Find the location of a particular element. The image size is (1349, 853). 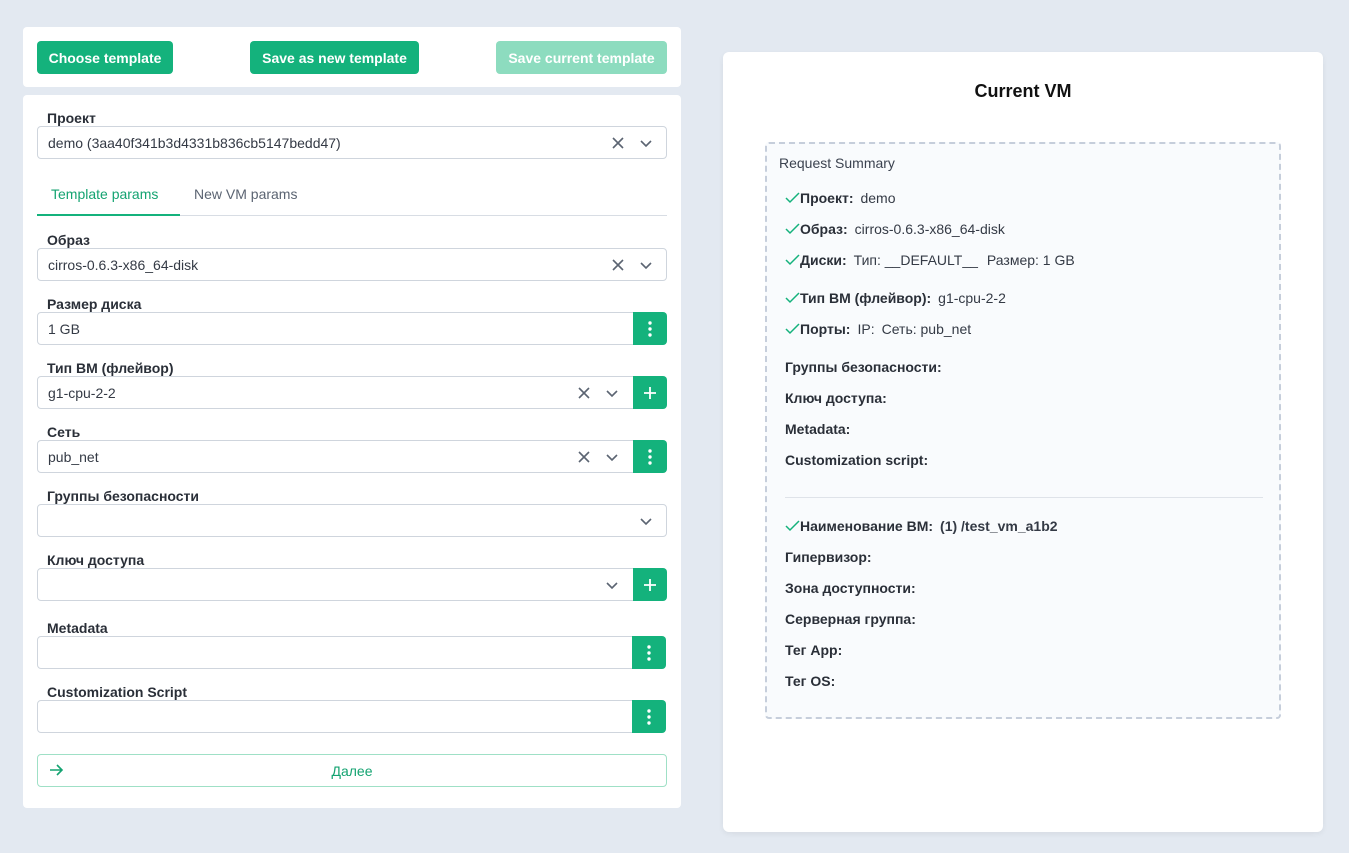

metadata-label: Metadata is located at coordinates (77, 628).